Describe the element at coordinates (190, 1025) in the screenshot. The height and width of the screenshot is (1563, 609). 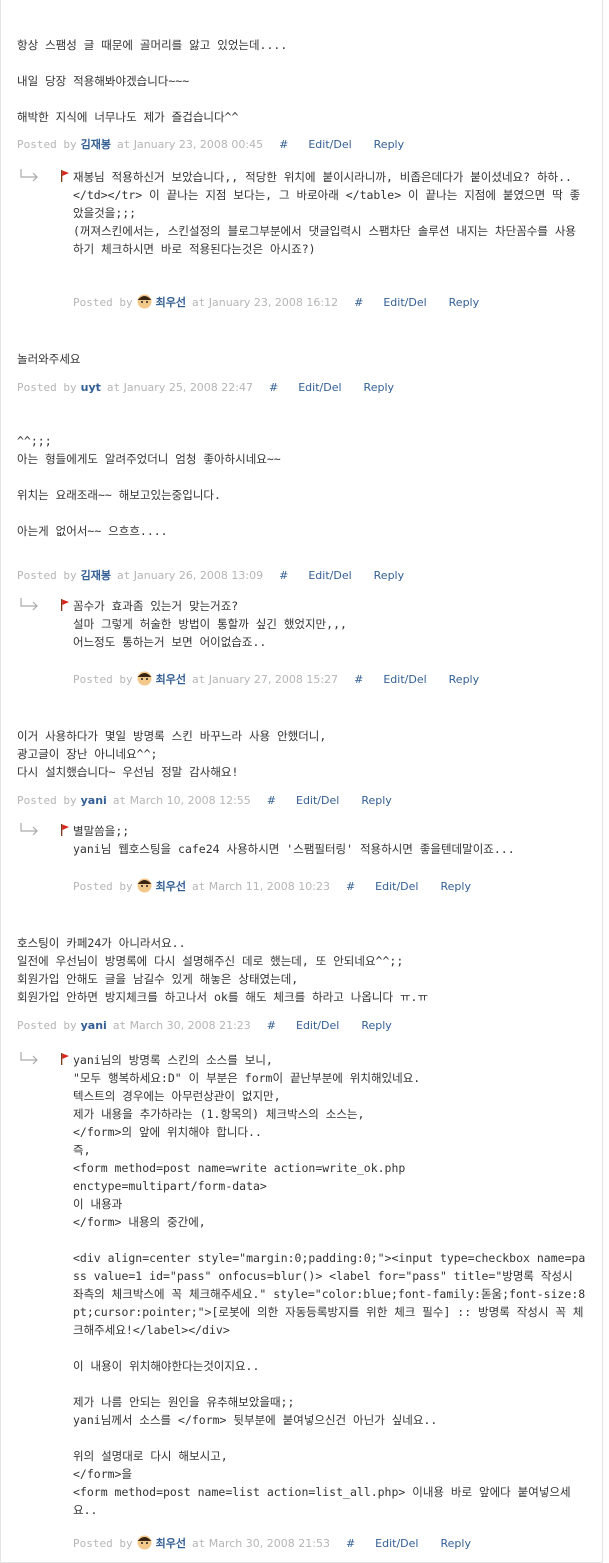
I see `comment-date: March 30, 2008 21:23` at that location.